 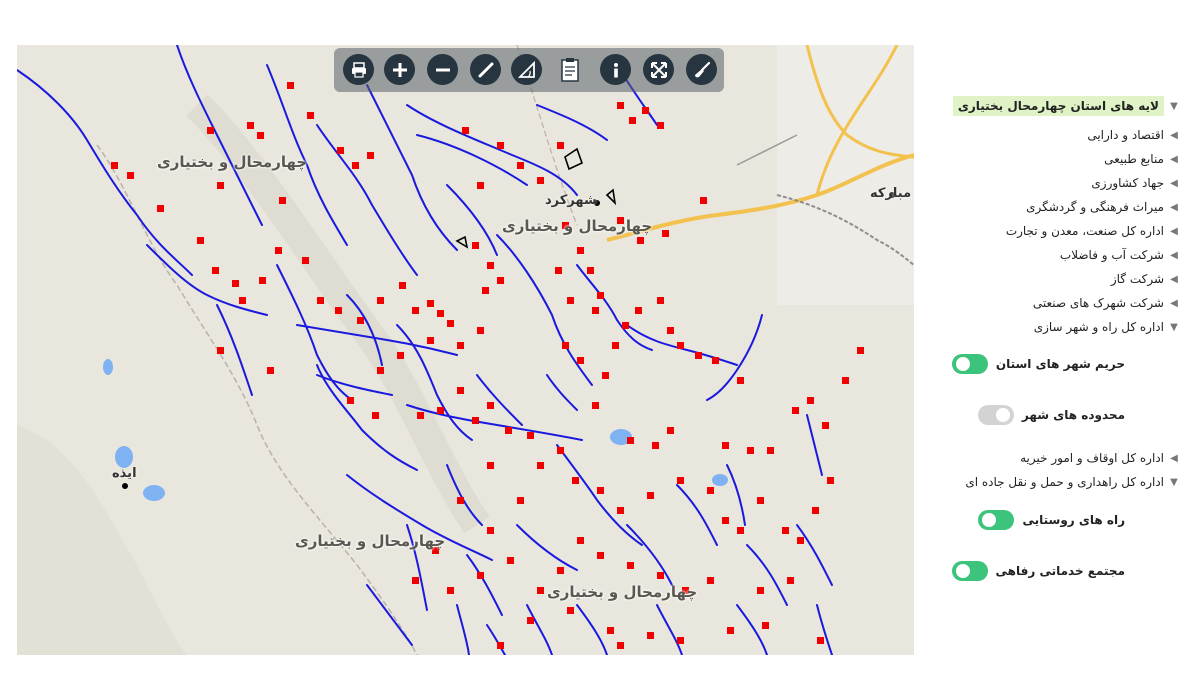 I want to click on province-label-nw: چهارمحال و بختیاری, so click(x=232, y=162).